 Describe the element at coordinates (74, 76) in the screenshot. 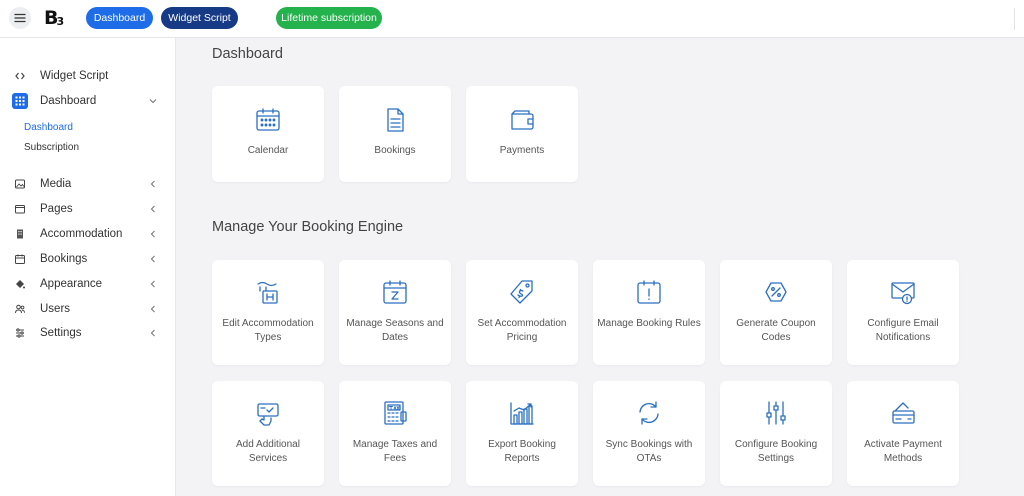

I see `sidebar-item-label: Widget Script` at that location.